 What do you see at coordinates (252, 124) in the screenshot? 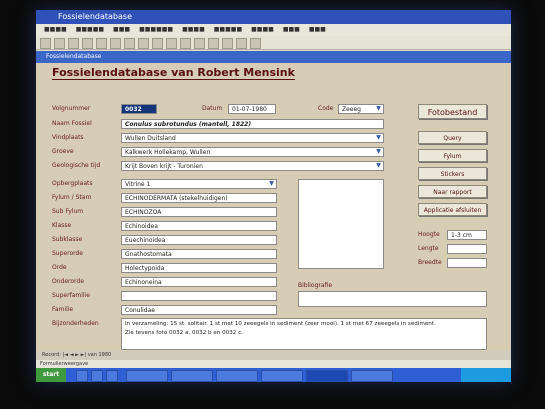
I see `naam-field: Conulus subrotundus (mantell, 1822)` at bounding box center [252, 124].